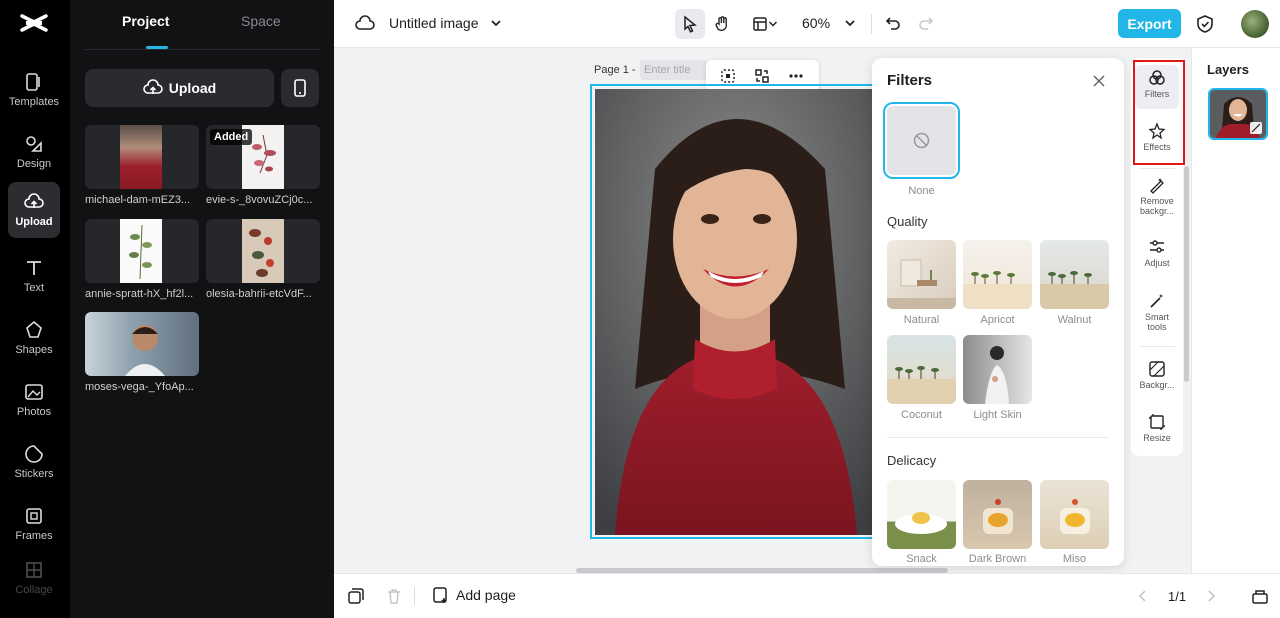 This screenshot has width=1280, height=618. Describe the element at coordinates (394, 596) in the screenshot. I see `delete-page-icon` at that location.